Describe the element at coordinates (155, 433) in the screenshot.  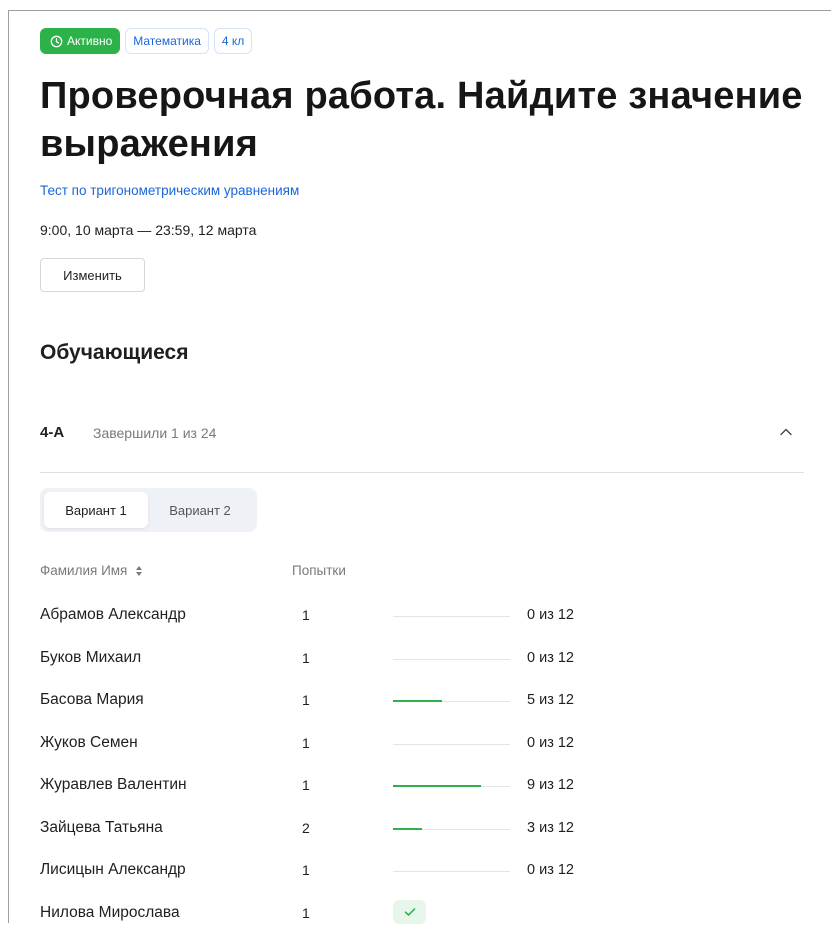
I see `group-completion-status: Завершили 1 из 24` at that location.